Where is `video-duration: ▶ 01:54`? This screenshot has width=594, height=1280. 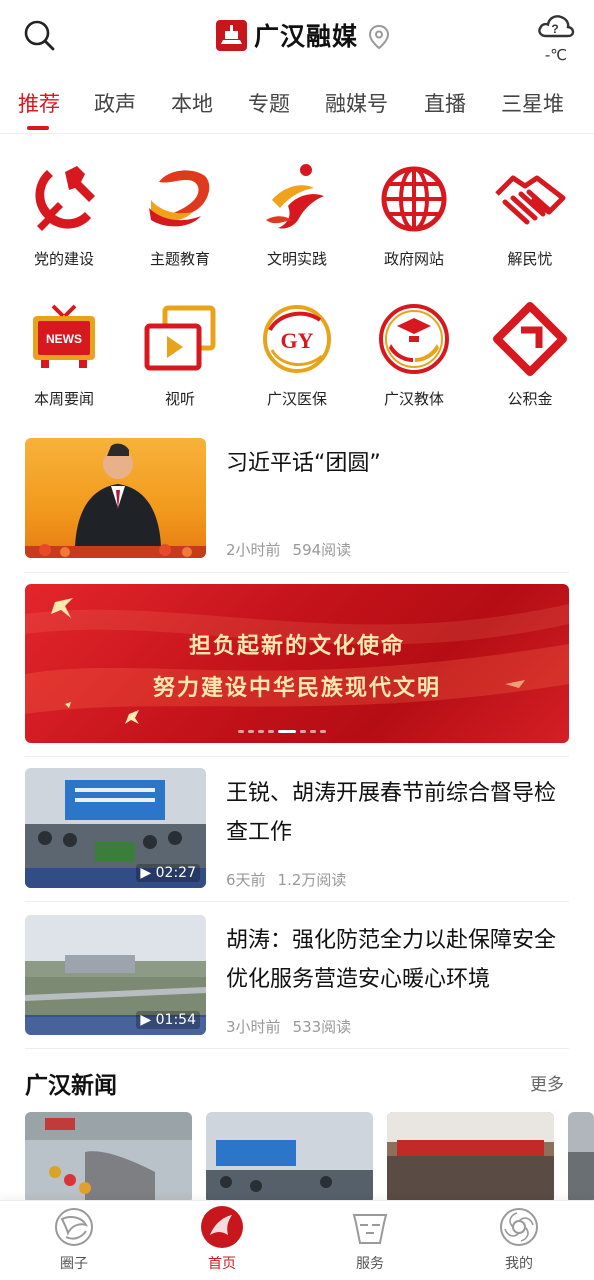
video-duration: ▶ 01:54 is located at coordinates (168, 1020).